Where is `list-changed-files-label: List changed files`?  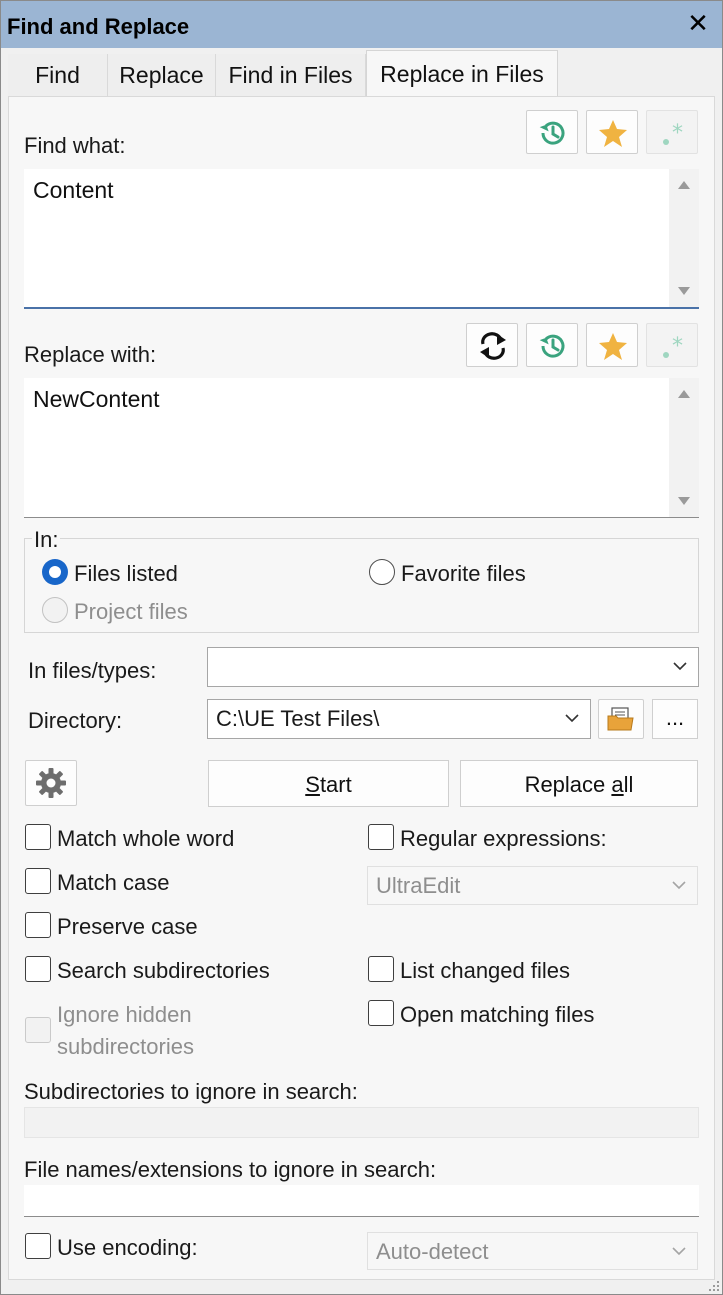
list-changed-files-label: List changed files is located at coordinates (485, 970).